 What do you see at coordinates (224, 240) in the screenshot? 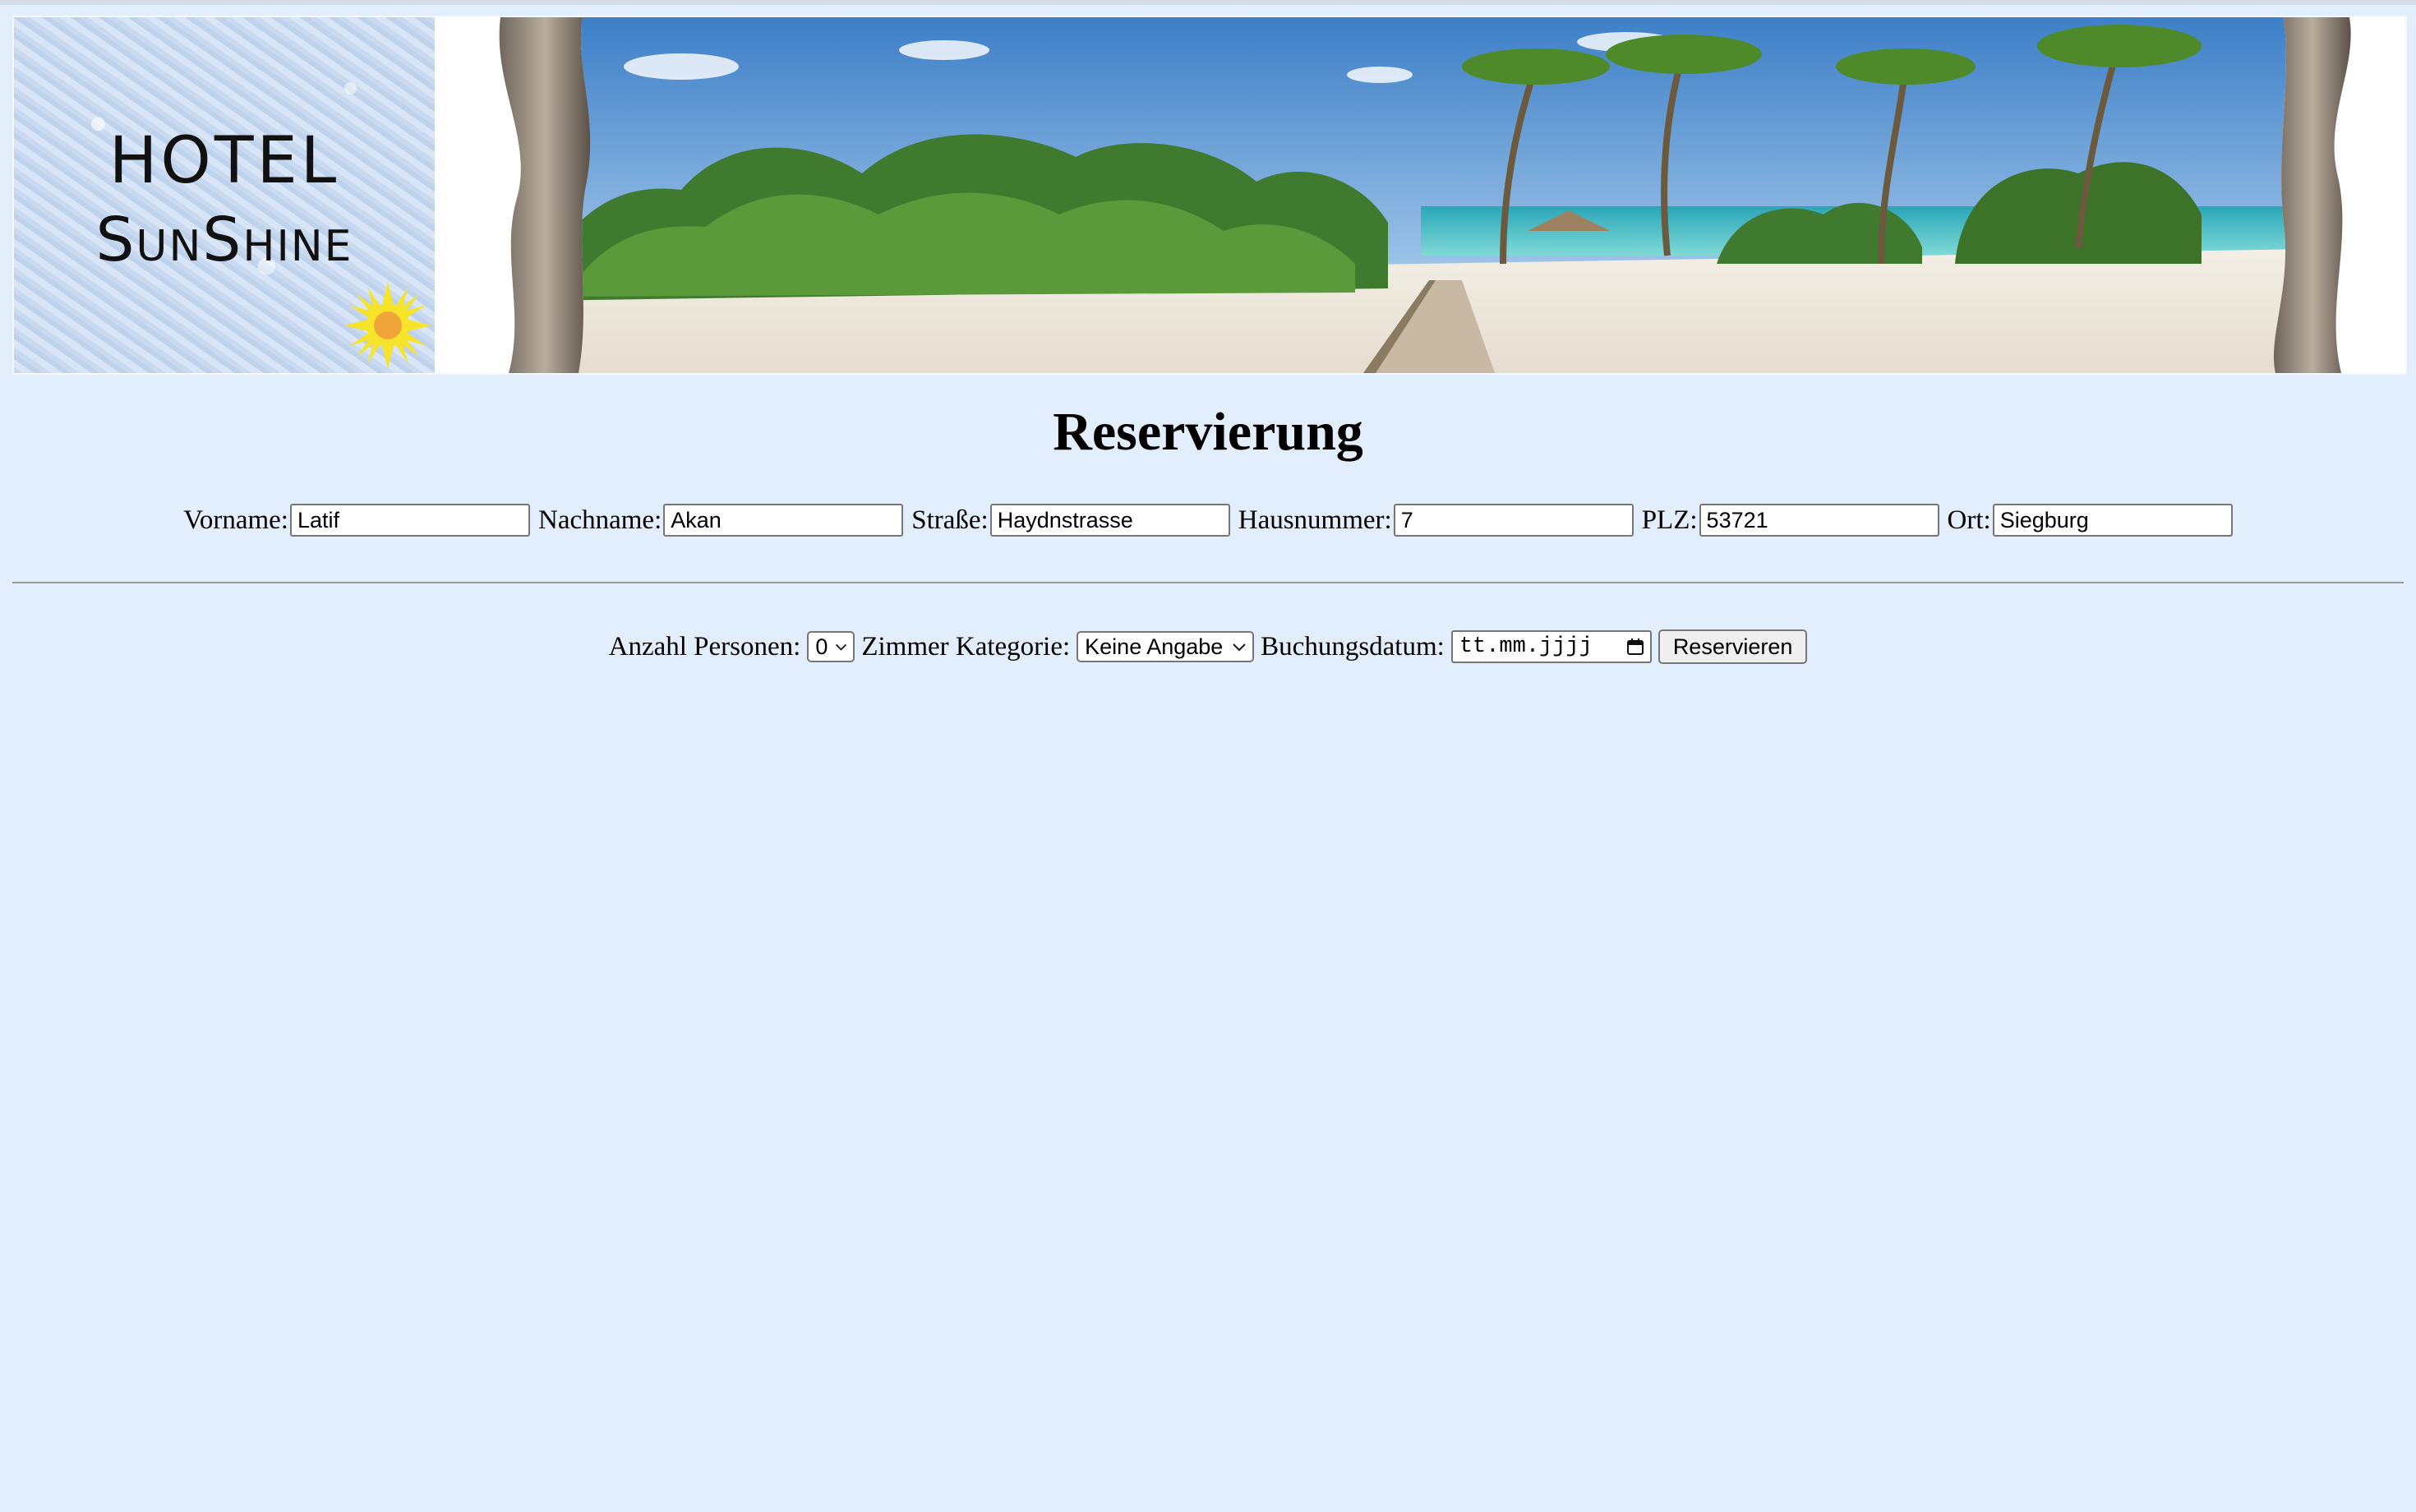
I see `logo-text-sunshine: SunShine` at bounding box center [224, 240].